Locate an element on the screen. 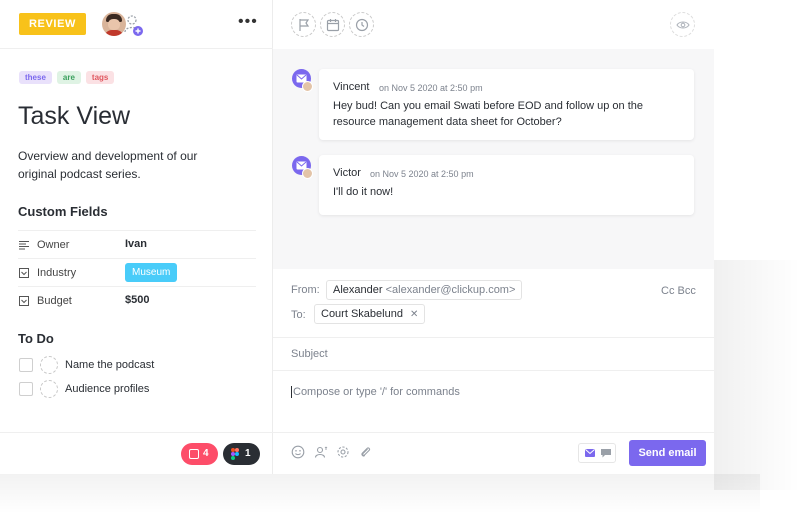 The width and height of the screenshot is (800, 528). badge-count: 1 is located at coordinates (248, 453).